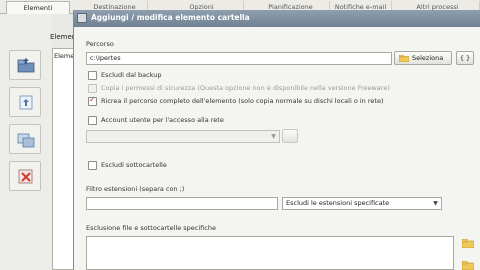  I want to click on folder-icon, so click(404, 58).